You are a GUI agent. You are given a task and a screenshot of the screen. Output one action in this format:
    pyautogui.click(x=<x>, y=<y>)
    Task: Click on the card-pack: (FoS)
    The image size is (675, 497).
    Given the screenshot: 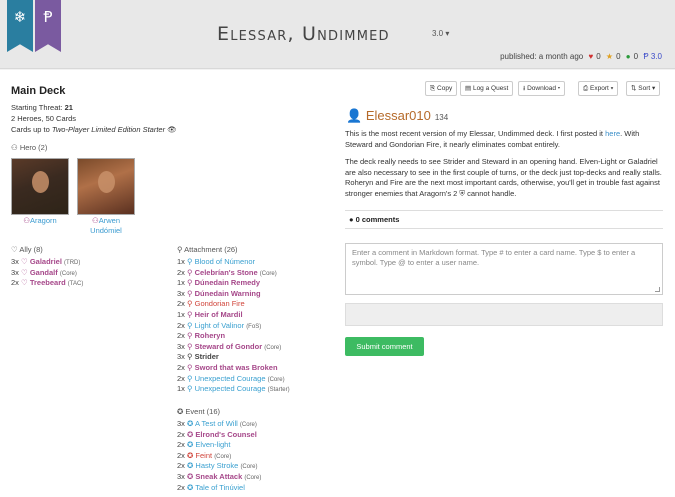 What is the action you would take?
    pyautogui.click(x=254, y=326)
    